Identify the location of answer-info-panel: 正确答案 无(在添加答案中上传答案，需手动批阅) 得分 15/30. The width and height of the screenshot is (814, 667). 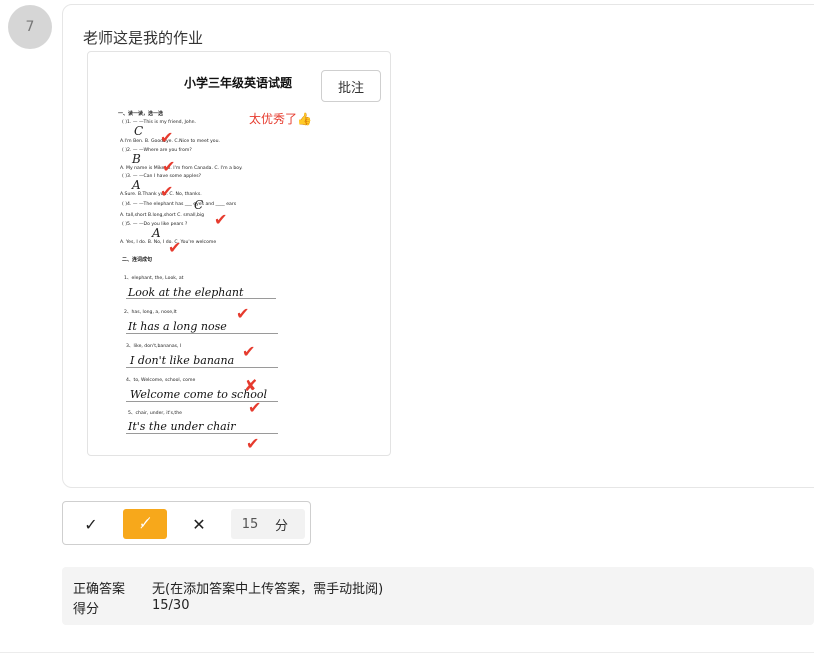
(438, 596).